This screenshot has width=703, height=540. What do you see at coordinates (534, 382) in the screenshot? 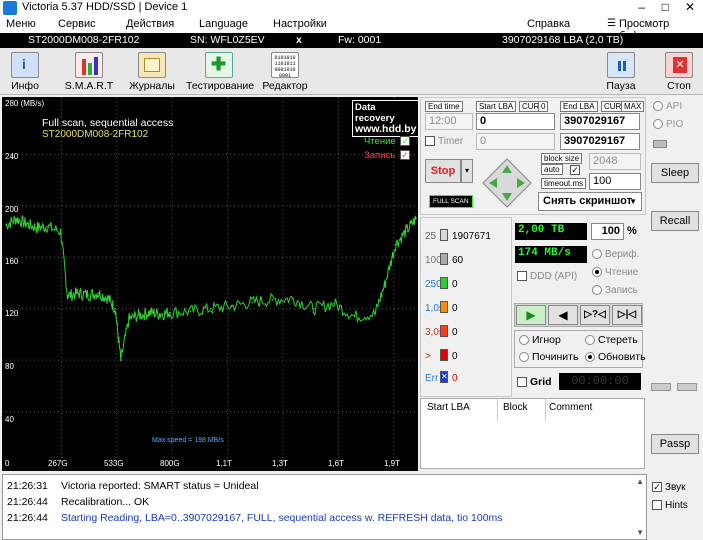
I see `grid-checkbox: Grid` at bounding box center [534, 382].